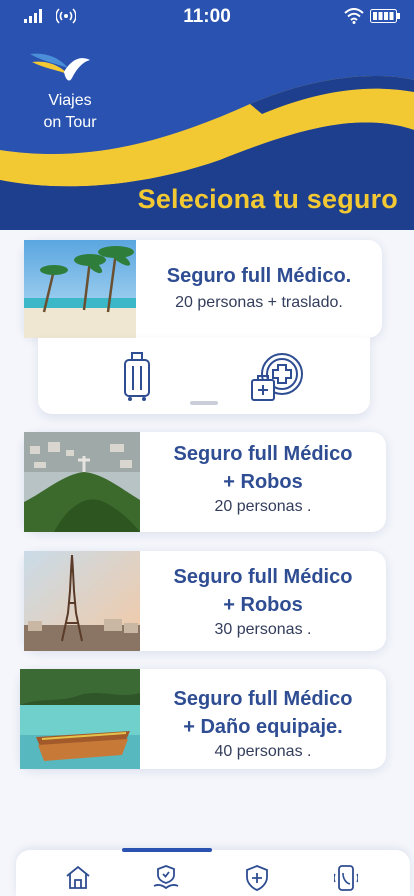  Describe the element at coordinates (70, 122) in the screenshot. I see `brand-line2: on Tour` at that location.